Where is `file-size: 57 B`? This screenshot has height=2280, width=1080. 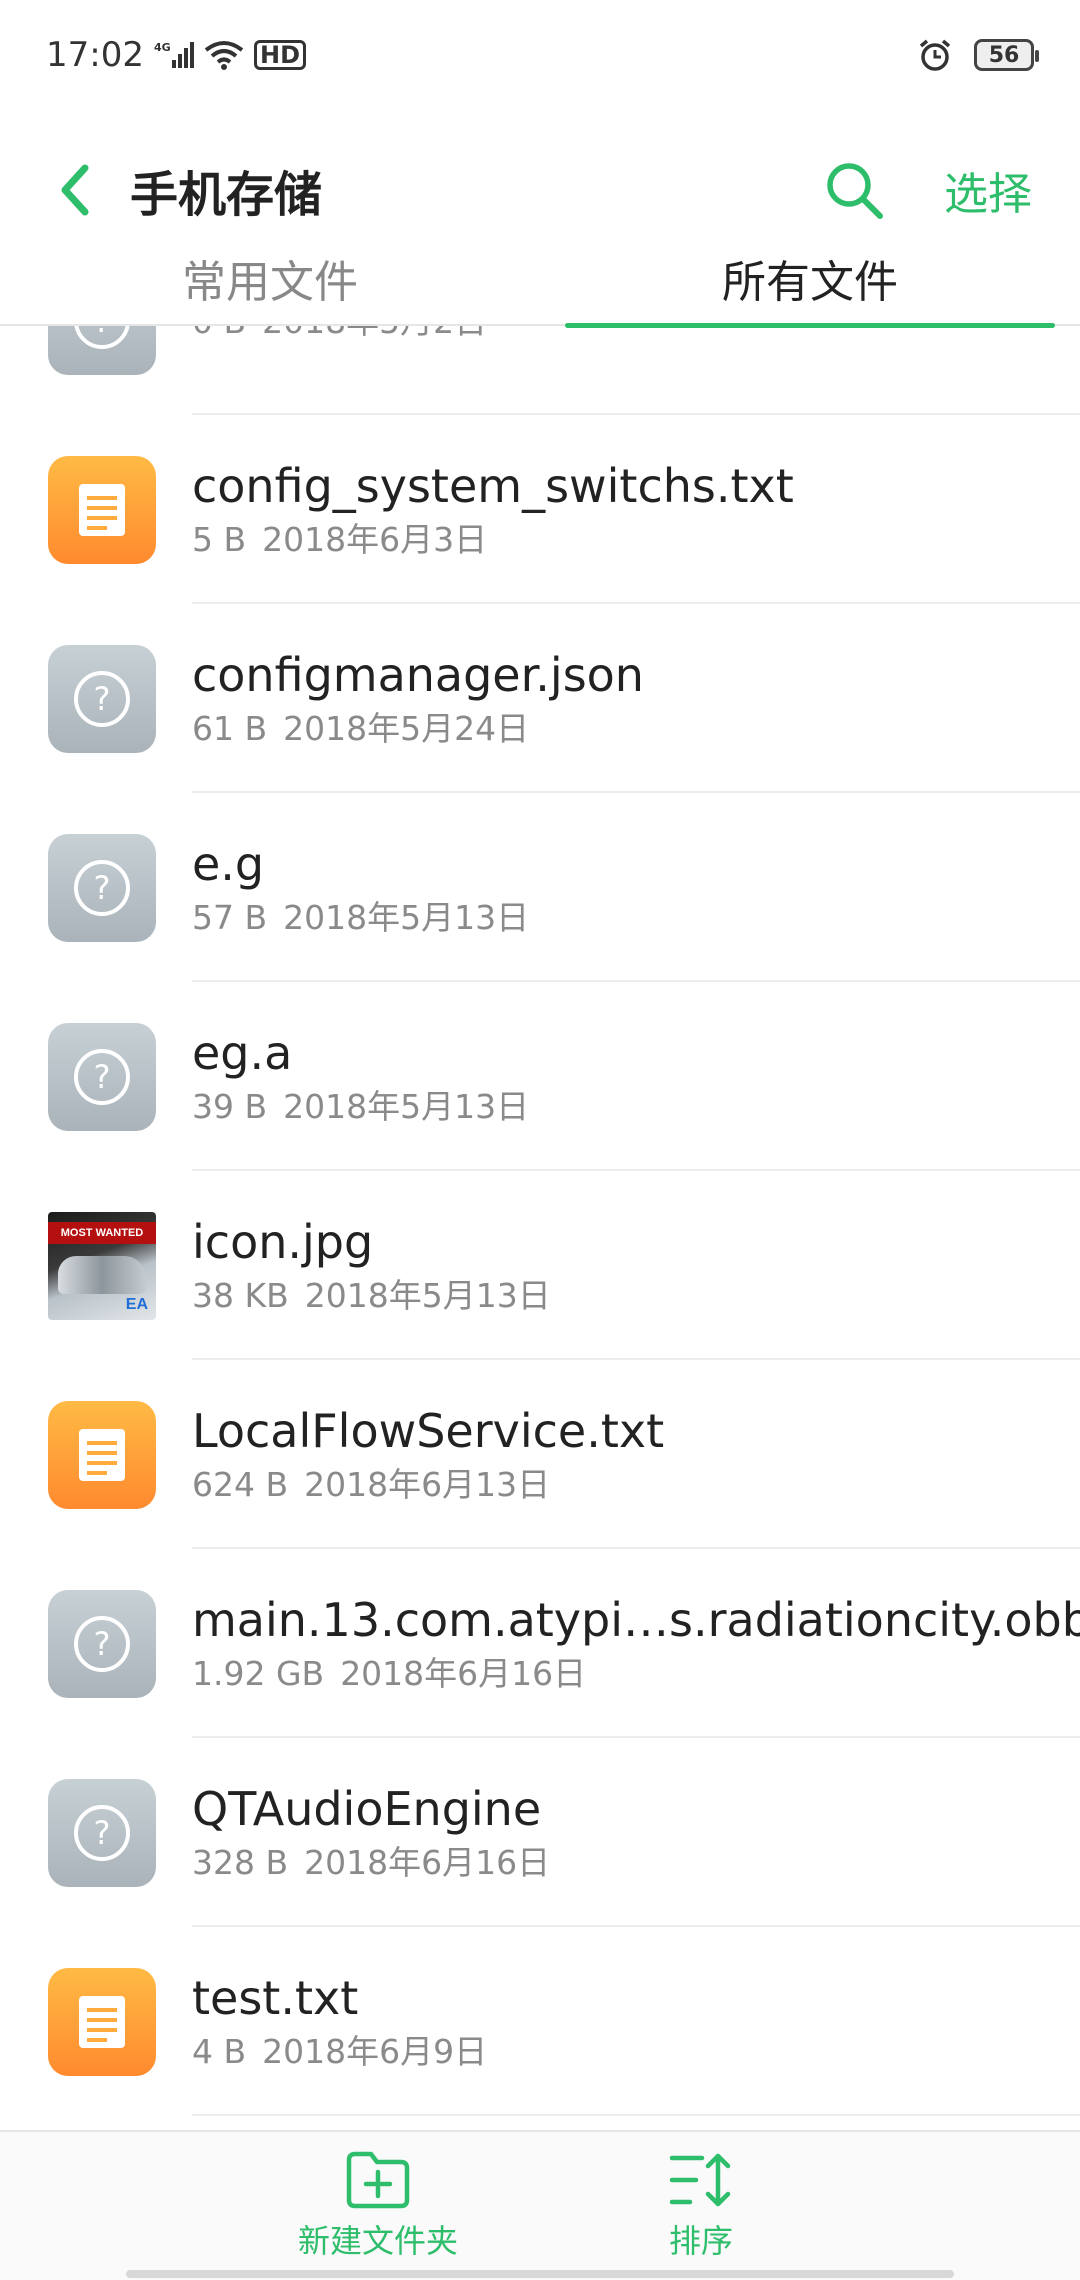 file-size: 57 B is located at coordinates (230, 917).